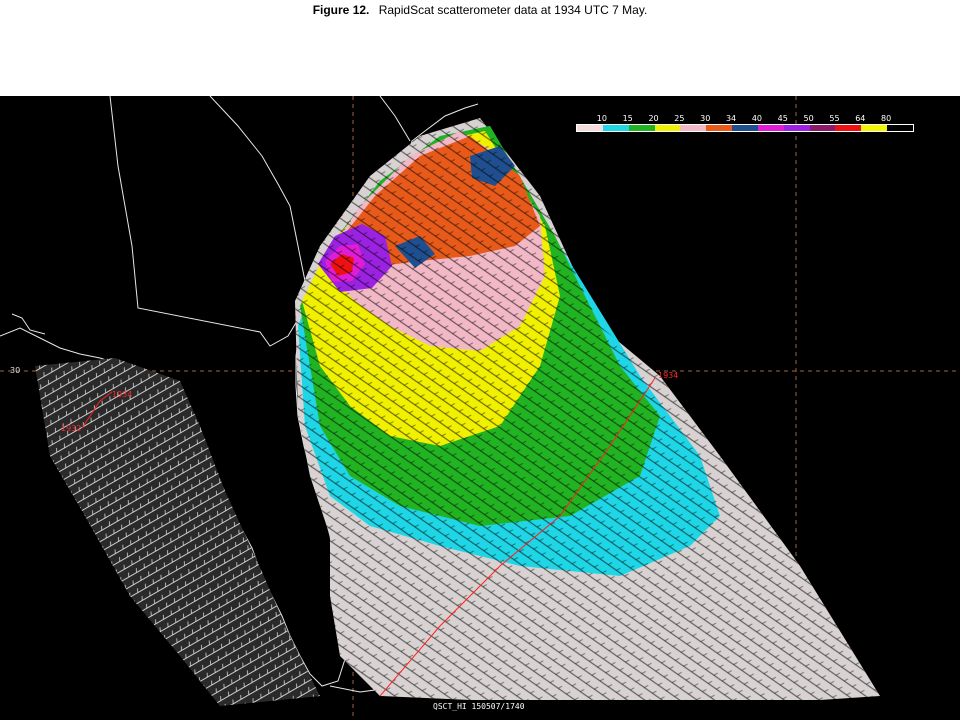  I want to click on gulf-swath-barbs, so click(177, 532).